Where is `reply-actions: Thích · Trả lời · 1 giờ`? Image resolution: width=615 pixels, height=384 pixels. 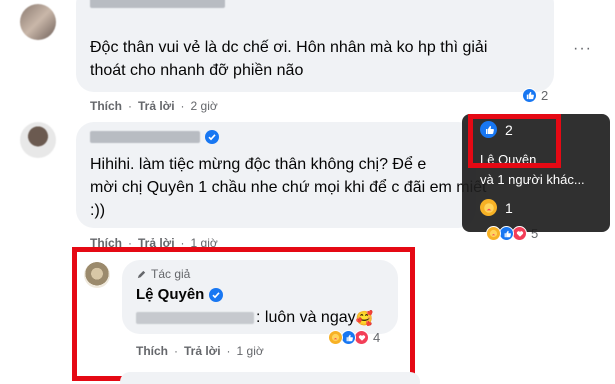
reply-actions: Thích · Trả lời · 1 giờ is located at coordinates (200, 351).